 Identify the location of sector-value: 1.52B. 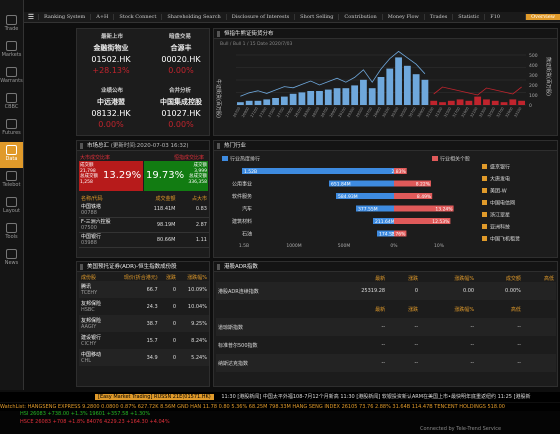
(250, 172).